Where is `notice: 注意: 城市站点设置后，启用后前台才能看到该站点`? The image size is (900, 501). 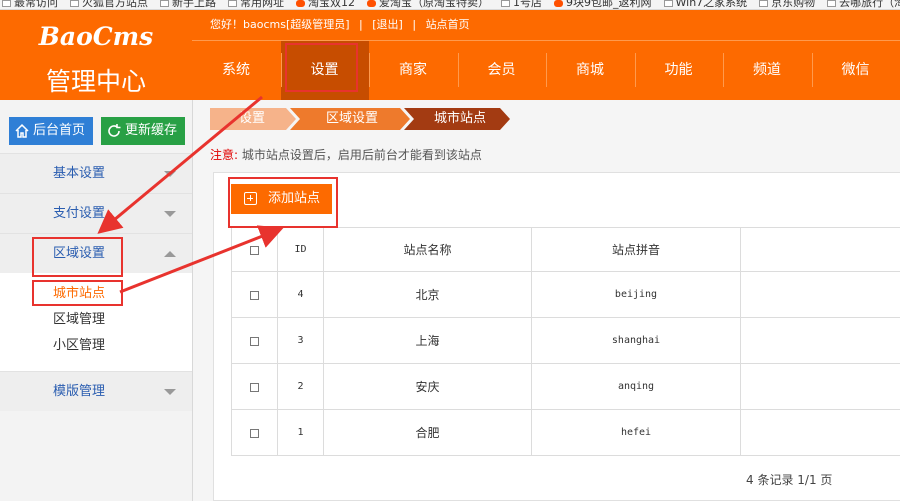
notice: 注意: 城市站点设置后，启用后前台才能看到该站点 is located at coordinates (346, 154).